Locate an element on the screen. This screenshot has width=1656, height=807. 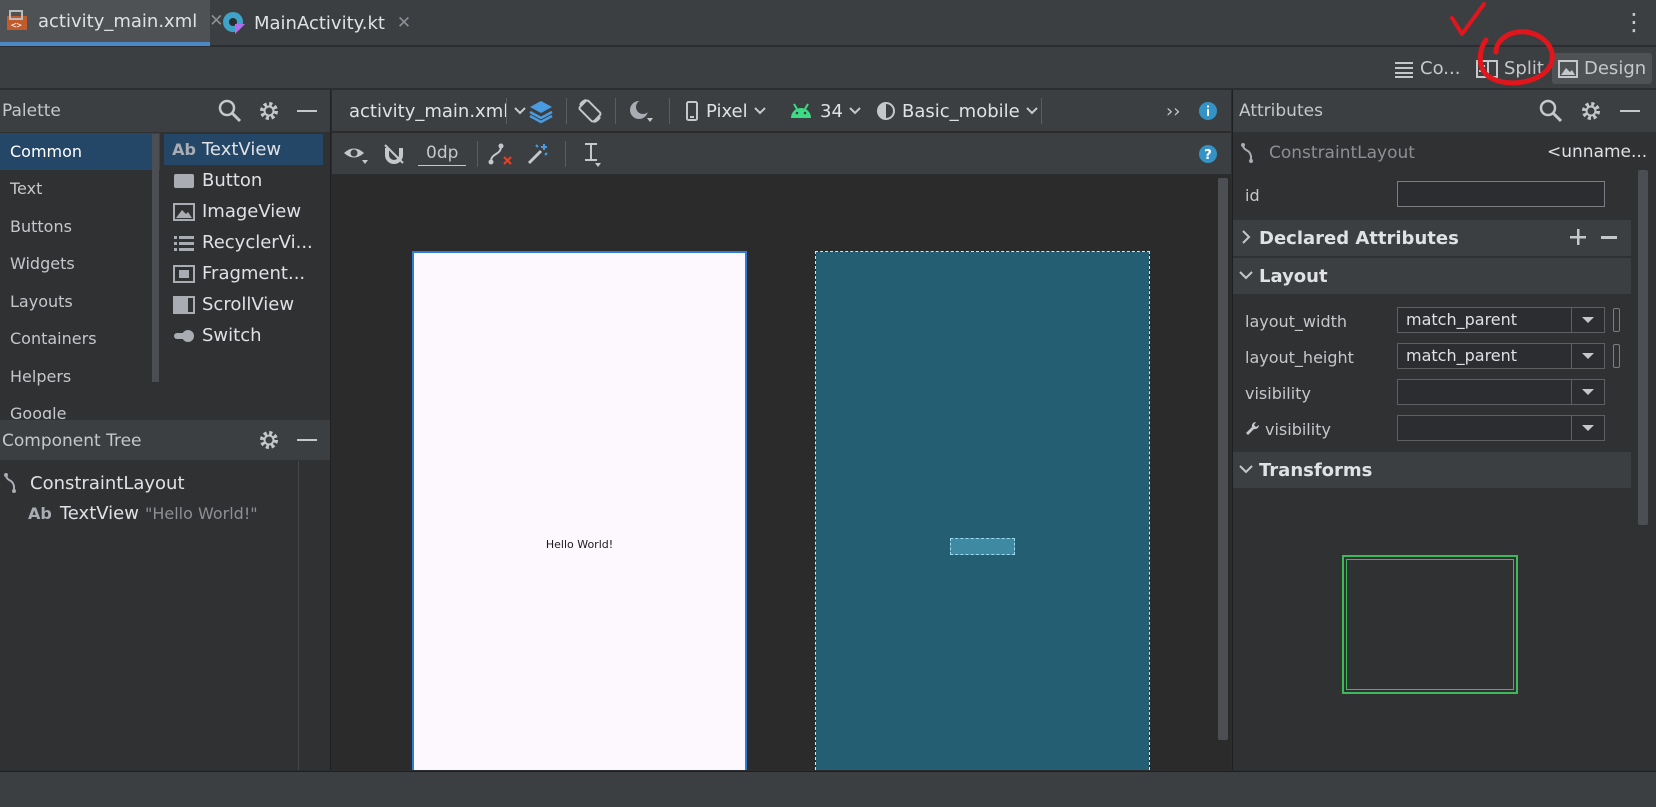
overflow-chevrons-icon: ›› is located at coordinates (1173, 111).